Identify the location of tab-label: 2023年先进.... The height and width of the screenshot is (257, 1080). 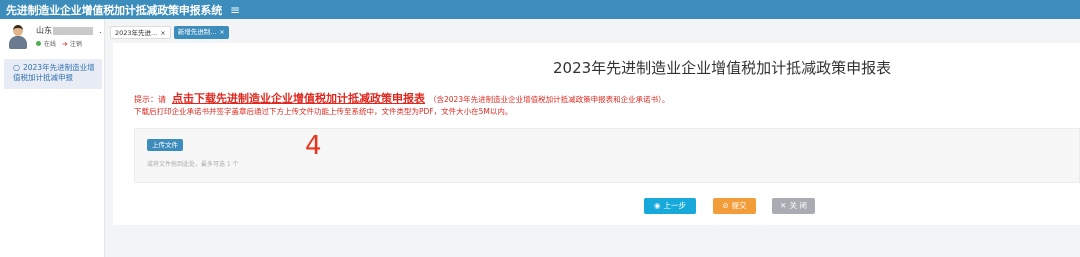
(136, 32).